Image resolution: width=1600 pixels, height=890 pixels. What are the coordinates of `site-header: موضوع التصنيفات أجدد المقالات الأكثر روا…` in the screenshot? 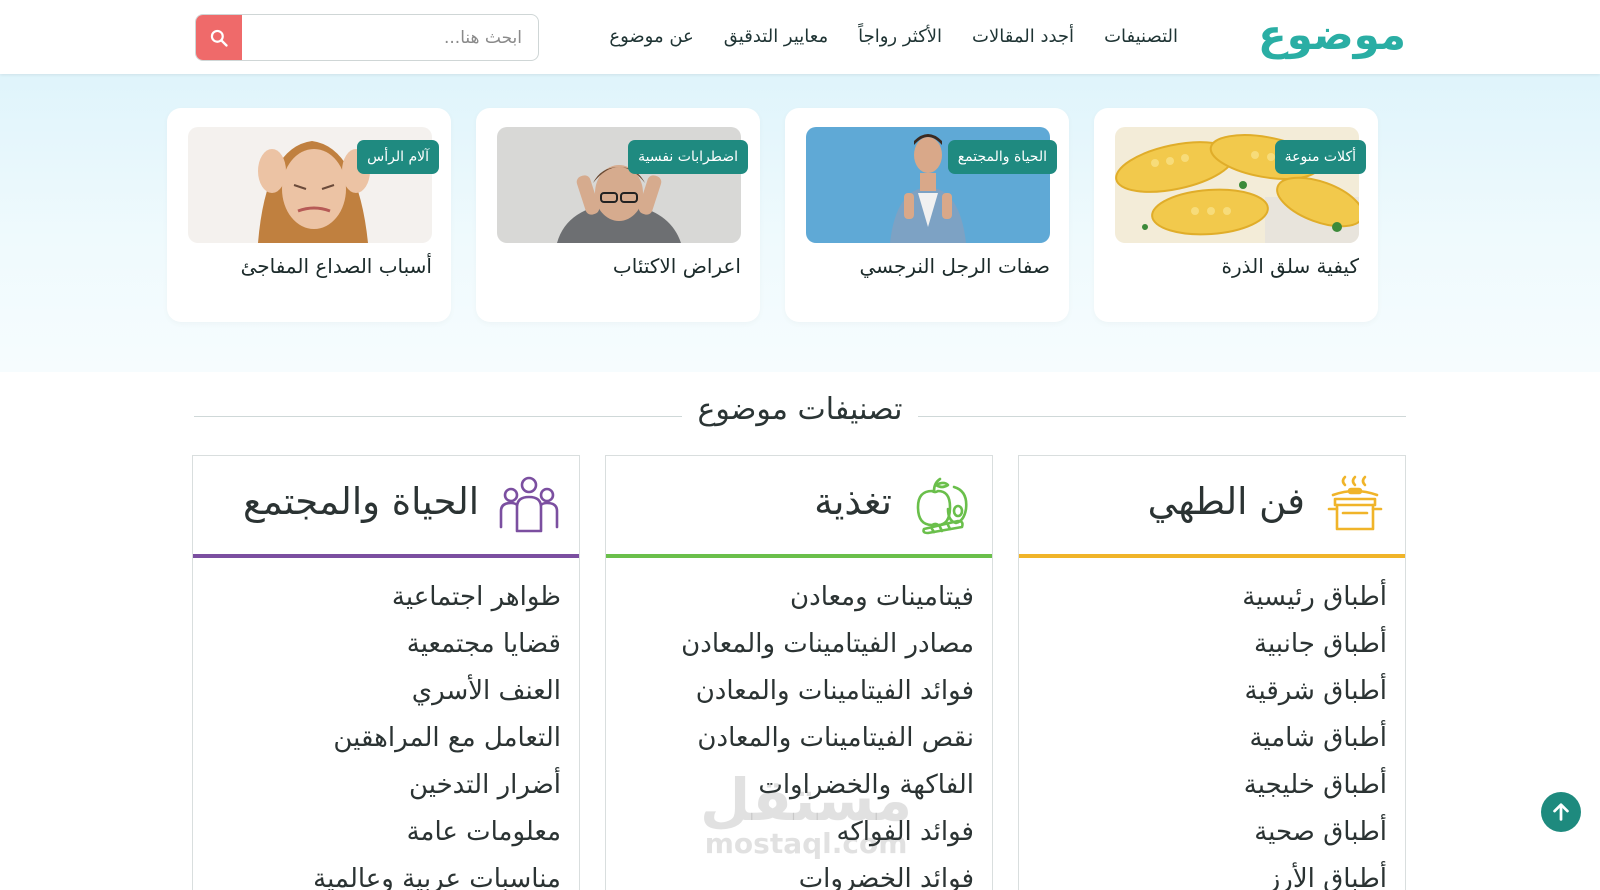 It's located at (800, 37).